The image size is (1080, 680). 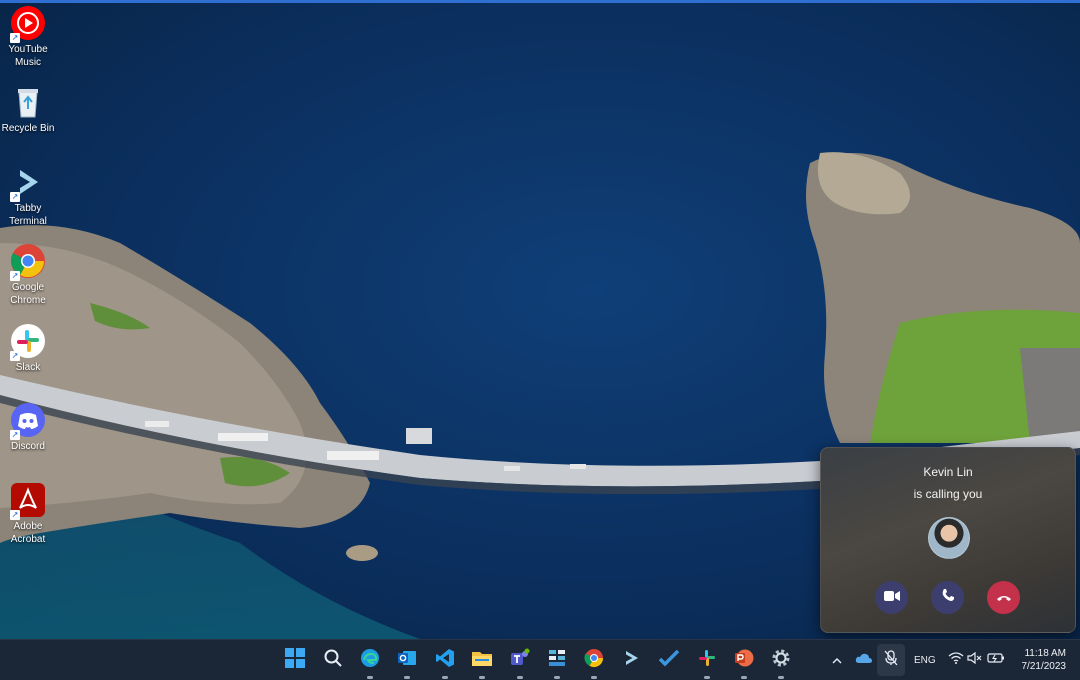 I want to click on settings-icon, so click(x=781, y=660).